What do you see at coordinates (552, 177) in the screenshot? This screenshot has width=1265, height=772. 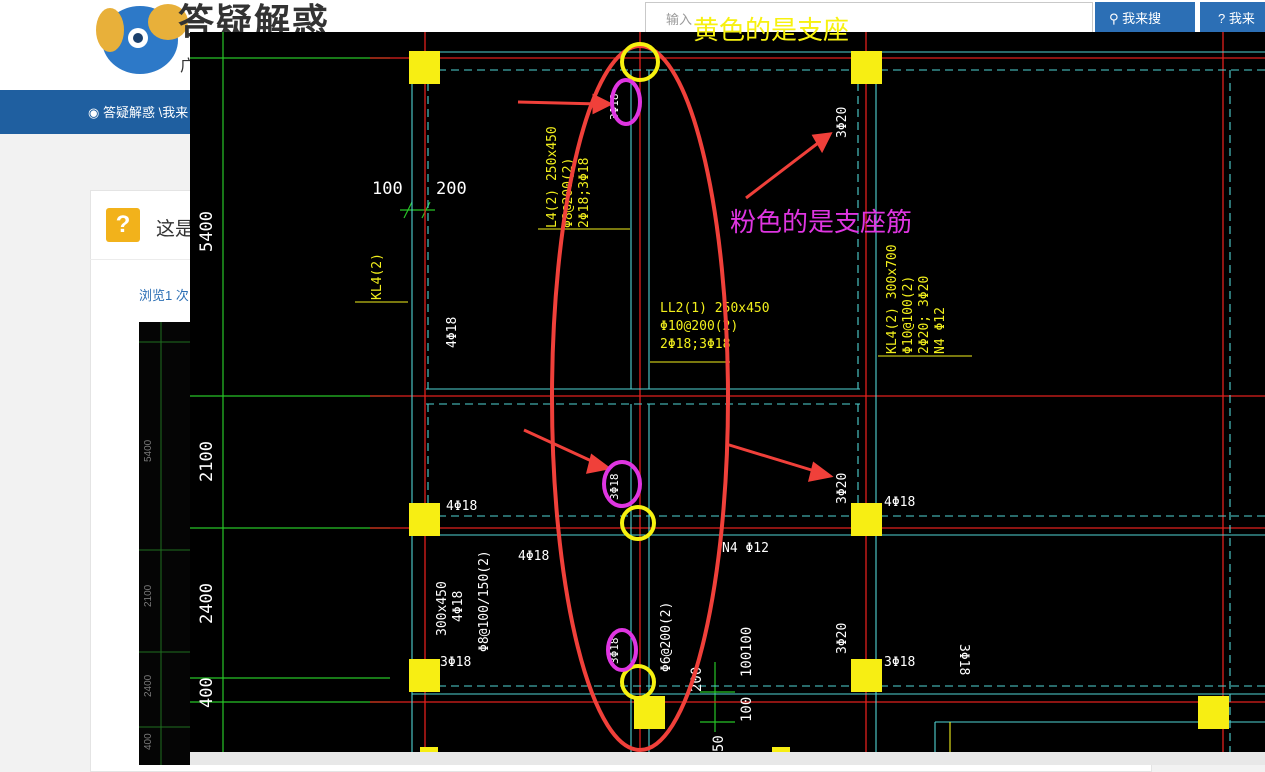 I see `beam-label: L4(2) 250x450` at bounding box center [552, 177].